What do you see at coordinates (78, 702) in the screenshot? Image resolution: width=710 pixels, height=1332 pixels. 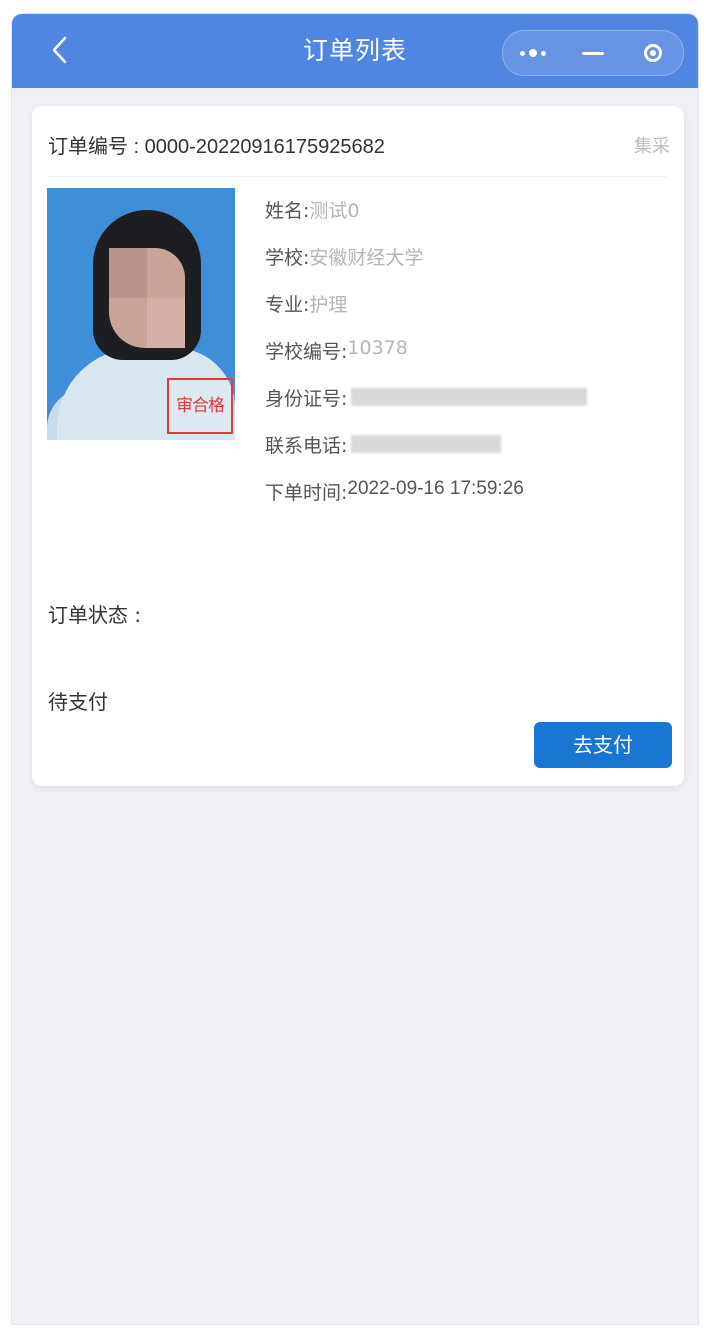 I see `order-status-value: 待支付` at bounding box center [78, 702].